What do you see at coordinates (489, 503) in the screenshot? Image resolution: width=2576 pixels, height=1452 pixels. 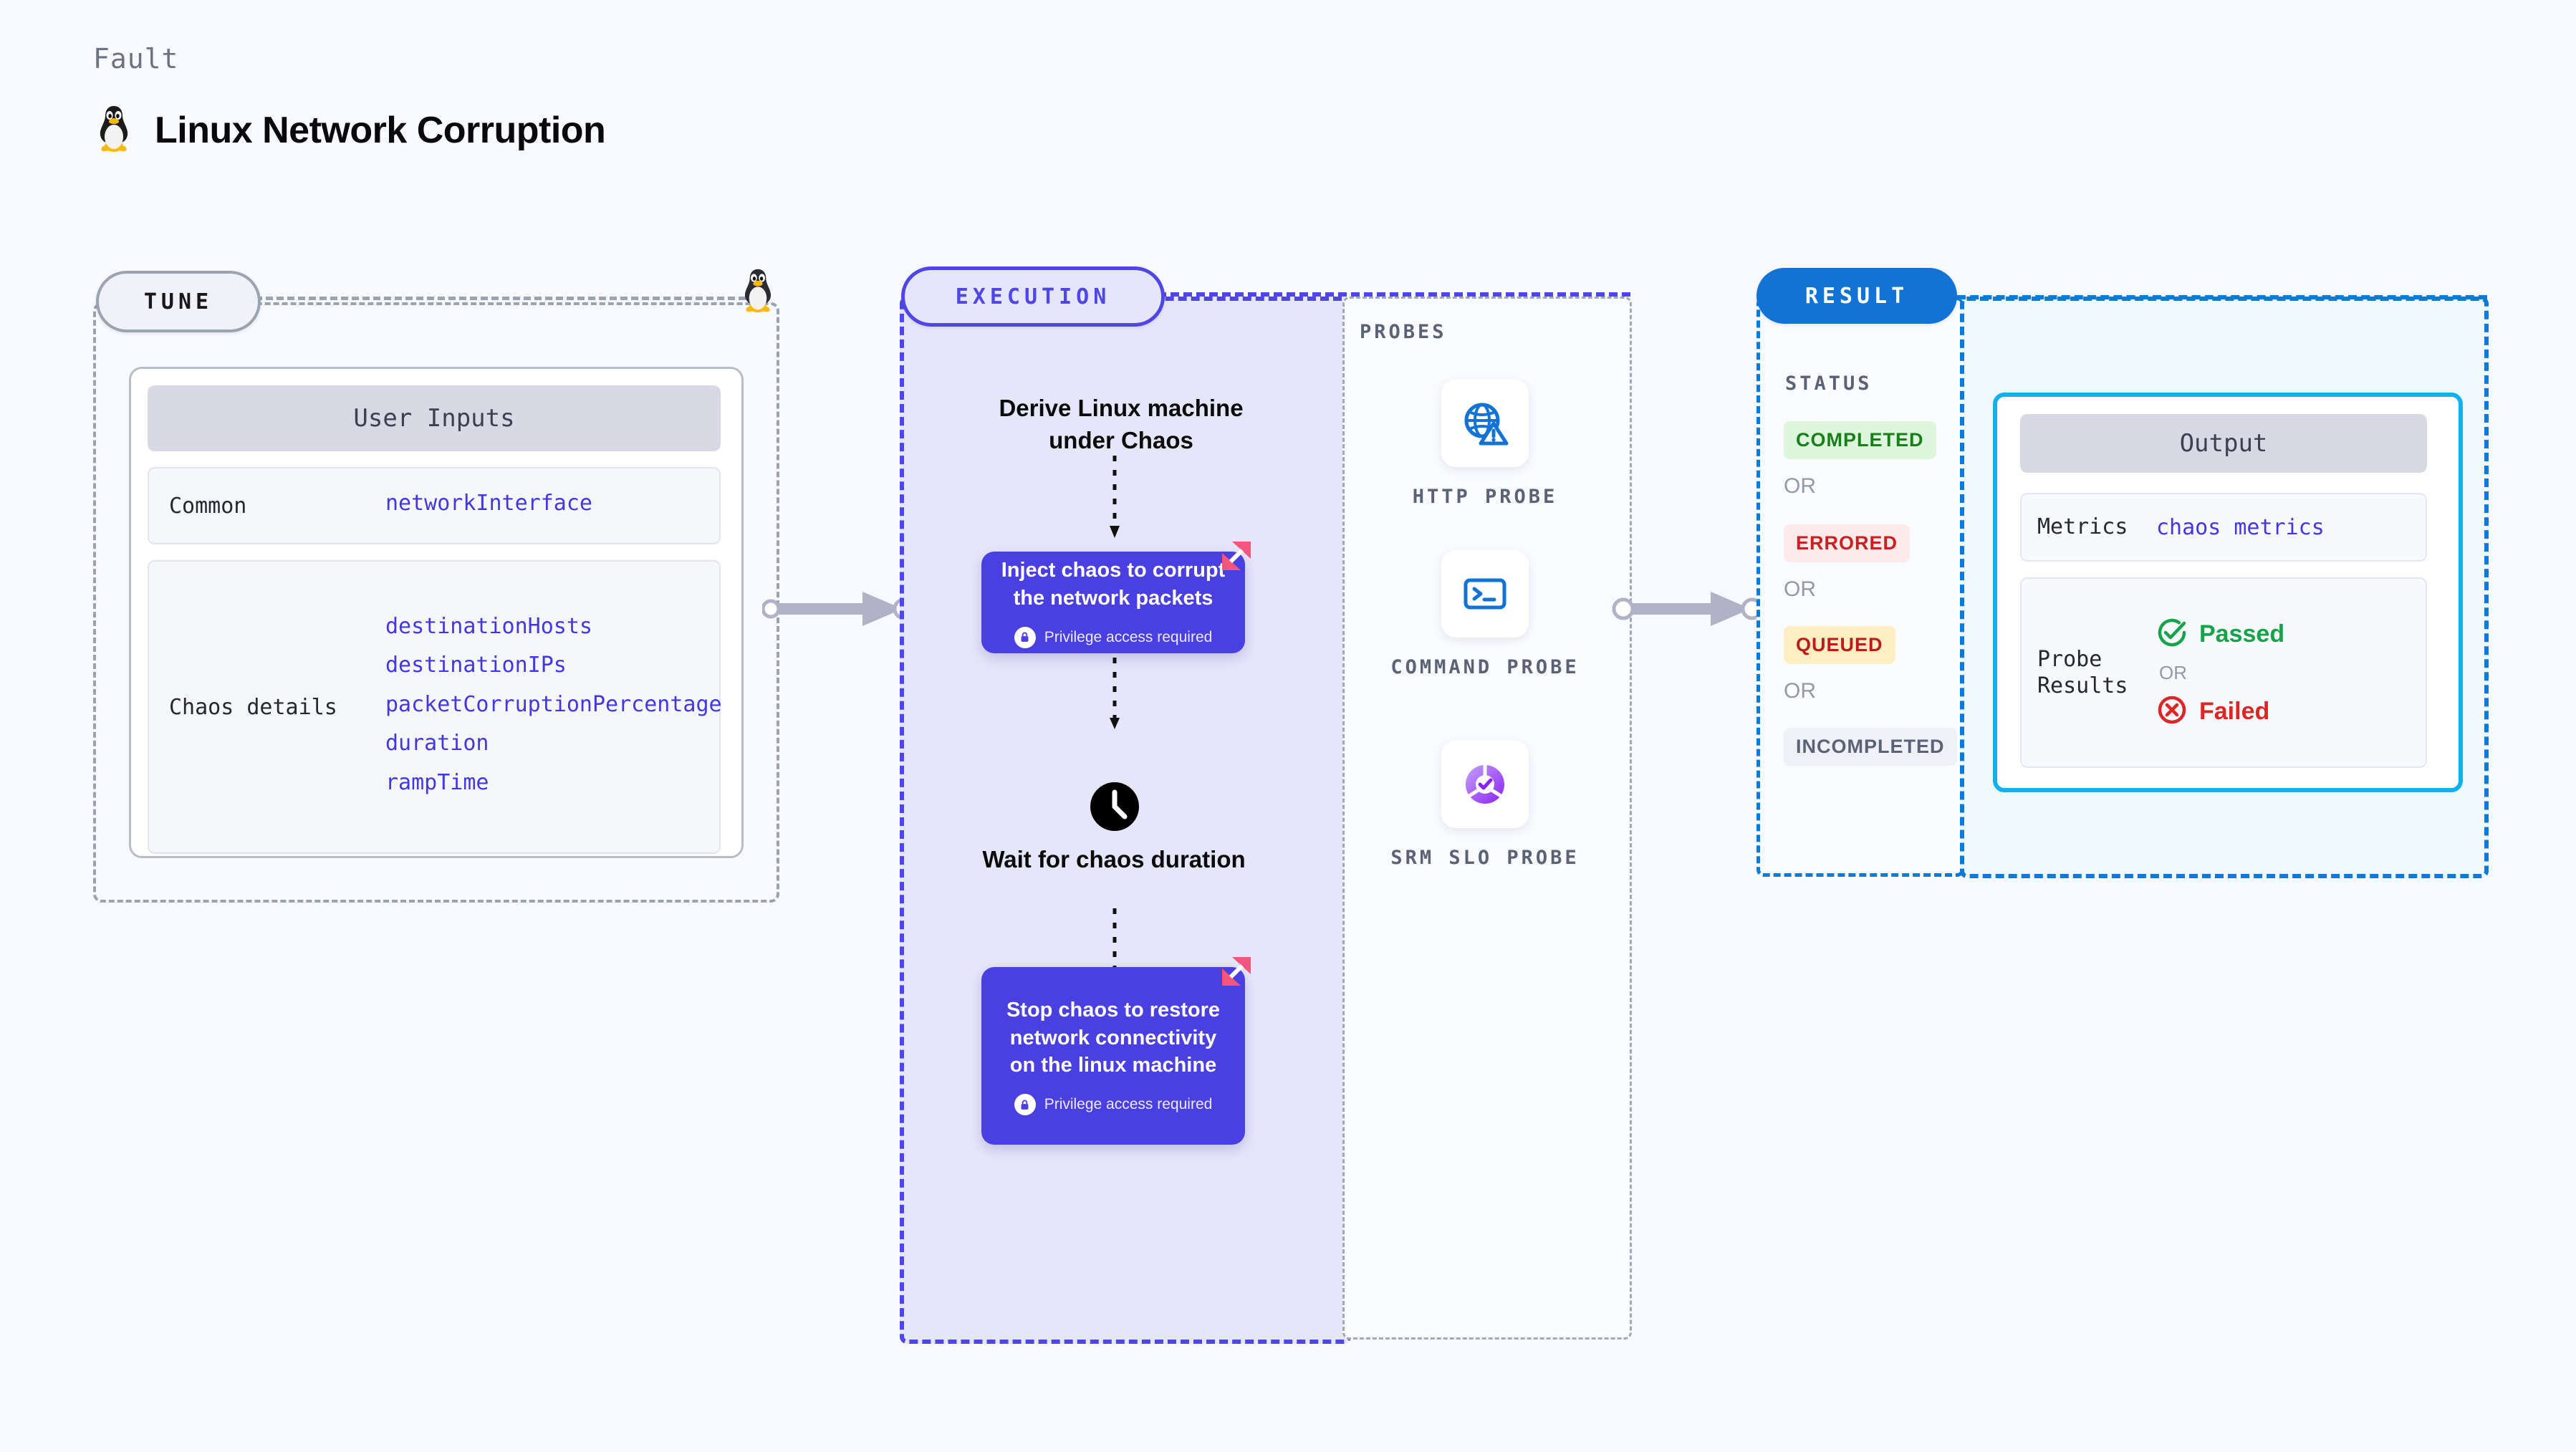 I see `tune-value: networkInterface` at bounding box center [489, 503].